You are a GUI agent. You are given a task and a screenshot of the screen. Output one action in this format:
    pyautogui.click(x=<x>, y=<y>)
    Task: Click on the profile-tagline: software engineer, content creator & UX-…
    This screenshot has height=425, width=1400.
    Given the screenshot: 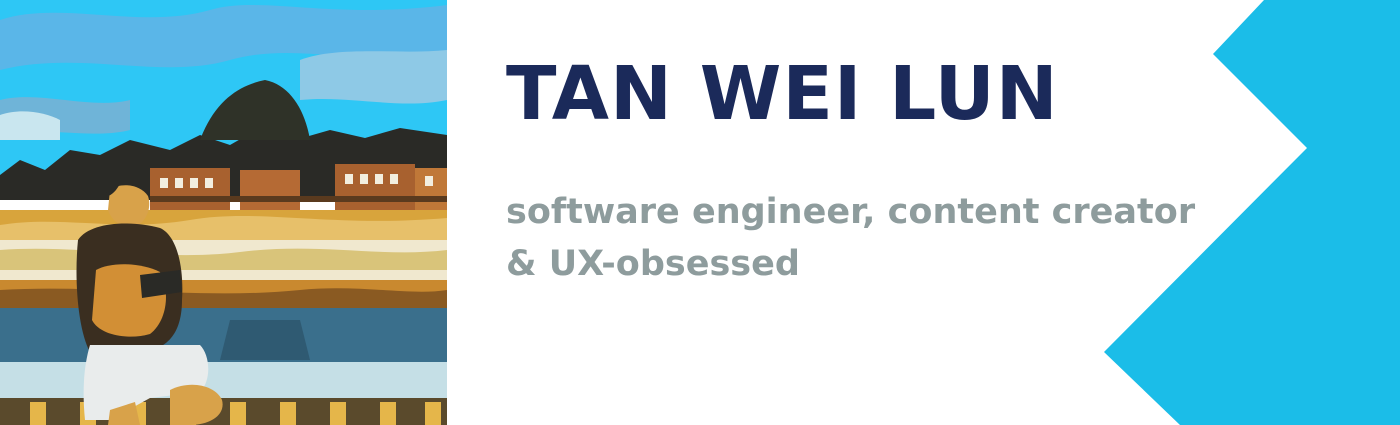 What is the action you would take?
    pyautogui.click(x=851, y=238)
    